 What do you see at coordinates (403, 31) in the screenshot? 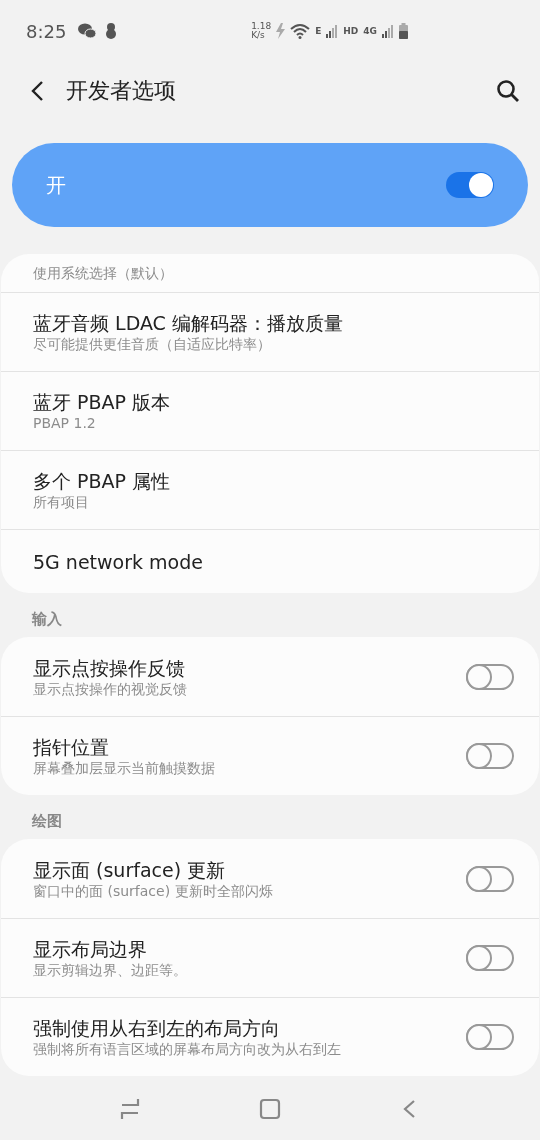
I see `battery-icon` at bounding box center [403, 31].